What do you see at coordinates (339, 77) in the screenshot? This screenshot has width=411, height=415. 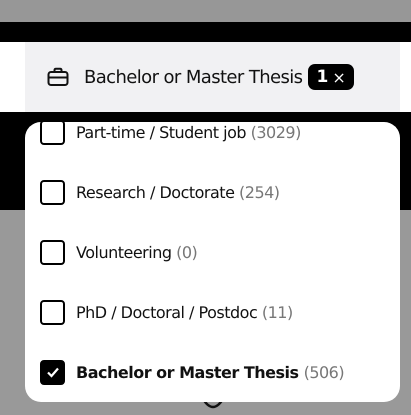 I see `clear-filter-button: ×` at bounding box center [339, 77].